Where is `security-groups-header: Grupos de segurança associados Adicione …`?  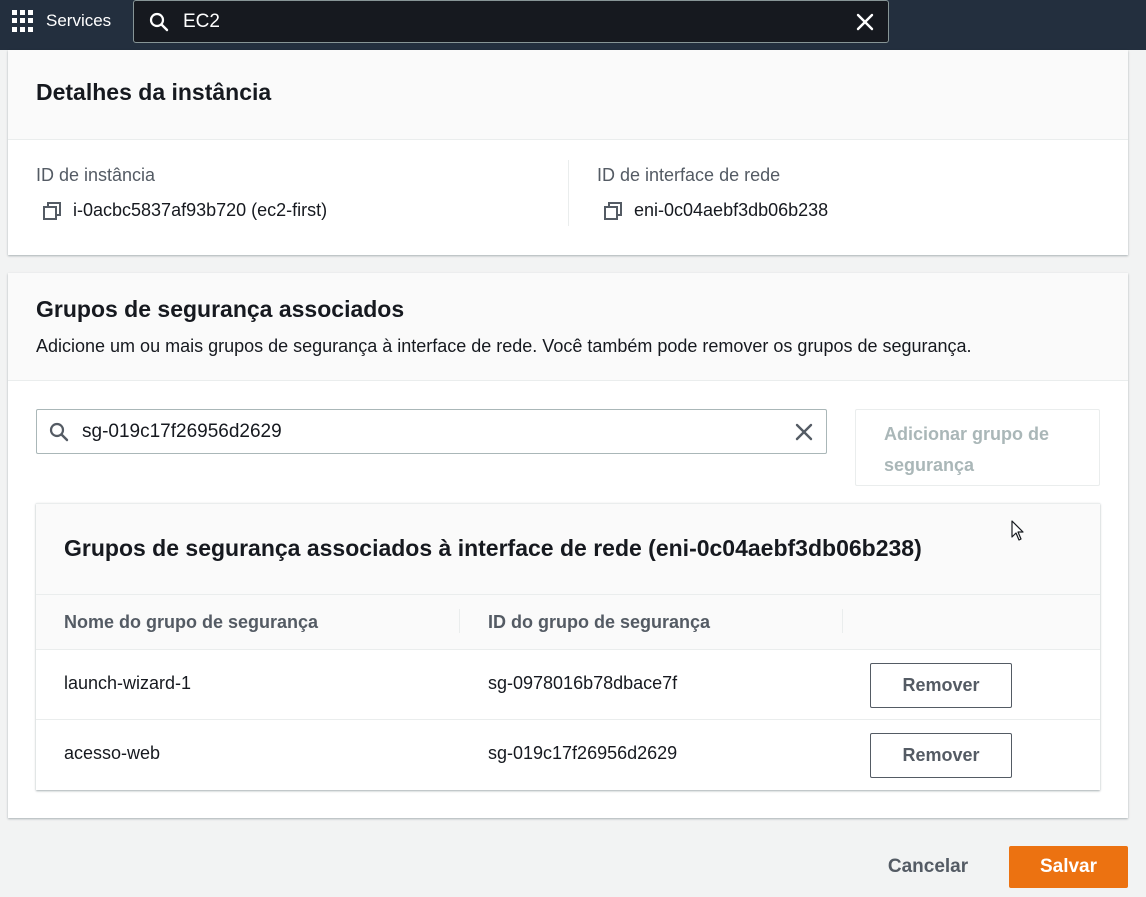
security-groups-header: Grupos de segurança associados Adicione … is located at coordinates (568, 327).